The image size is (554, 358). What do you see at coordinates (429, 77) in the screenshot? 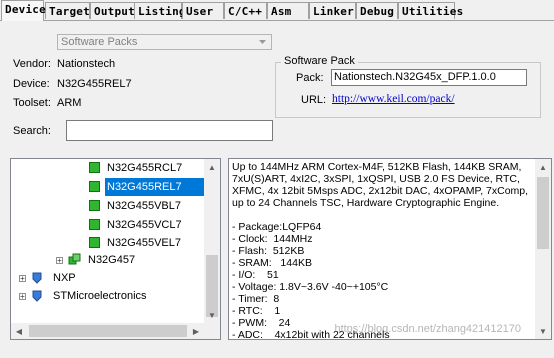
I see `pack-value: Nationstech.N32G45x_DFP.1.0.0` at bounding box center [429, 77].